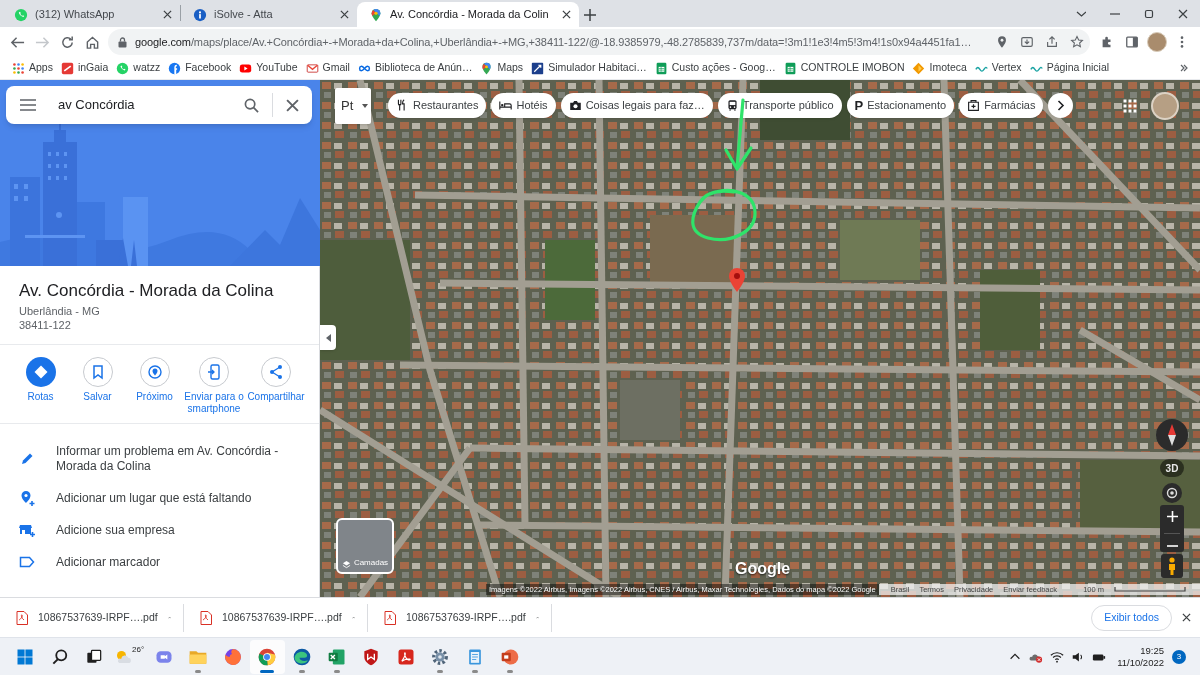 This screenshot has width=1200, height=675. I want to click on report-problem-link: Informar um problema em Av. Concórdia - Morada da Colina, so click(159, 459).